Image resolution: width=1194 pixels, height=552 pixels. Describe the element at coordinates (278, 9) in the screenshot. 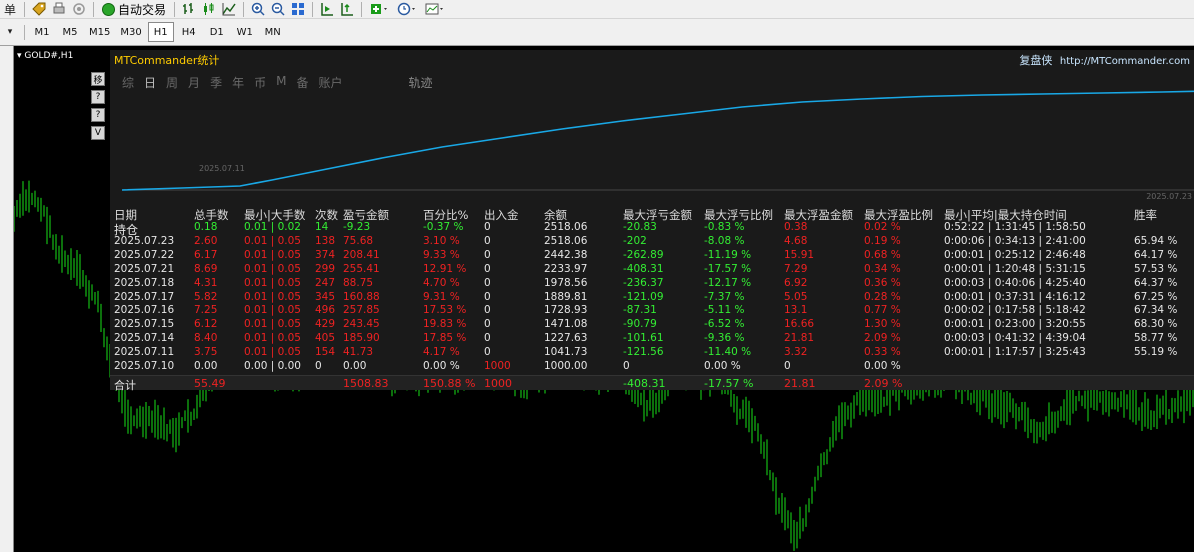

I see `zoom-out-icon` at that location.